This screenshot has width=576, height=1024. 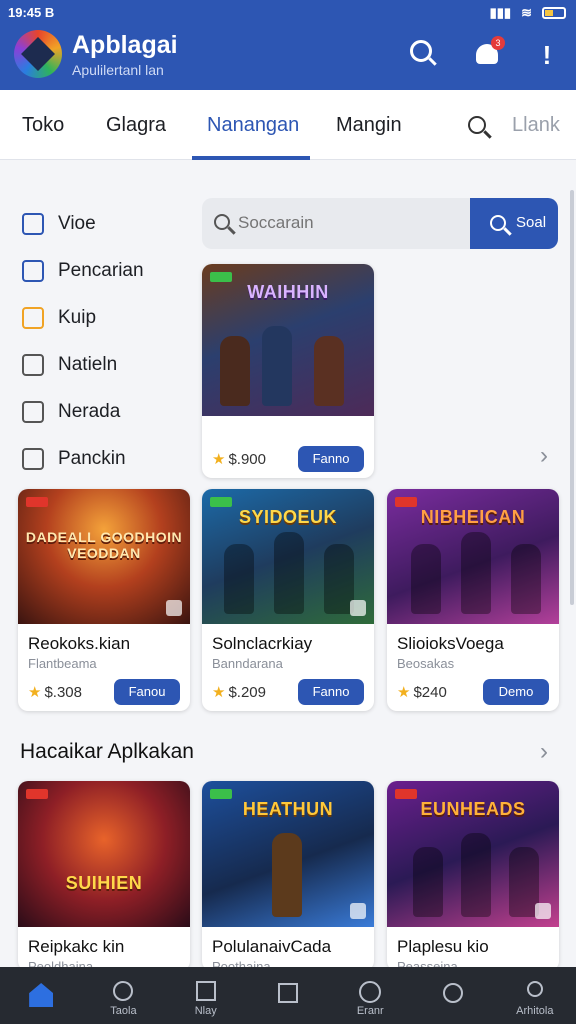 What do you see at coordinates (79, 643) in the screenshot?
I see `app-name: Reokoks.kian` at bounding box center [79, 643].